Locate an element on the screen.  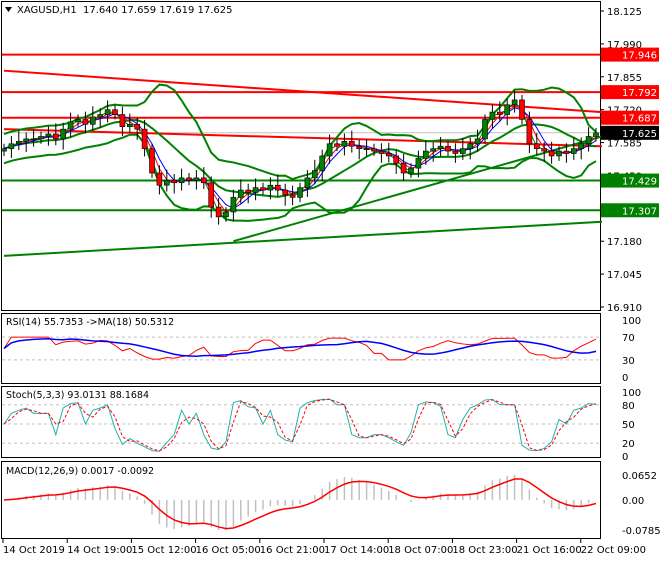
stoch-tick-label: 100 is located at coordinates (631, 393).